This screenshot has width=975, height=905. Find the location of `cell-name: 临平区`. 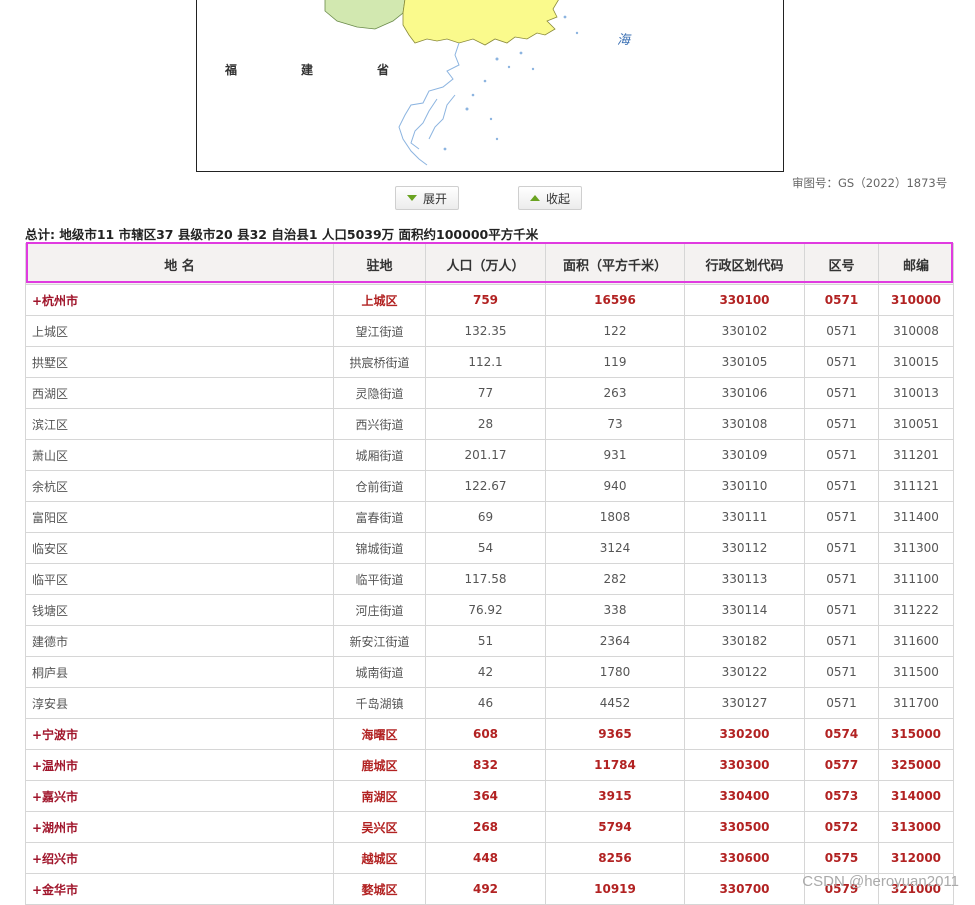

cell-name: 临平区 is located at coordinates (179, 579).